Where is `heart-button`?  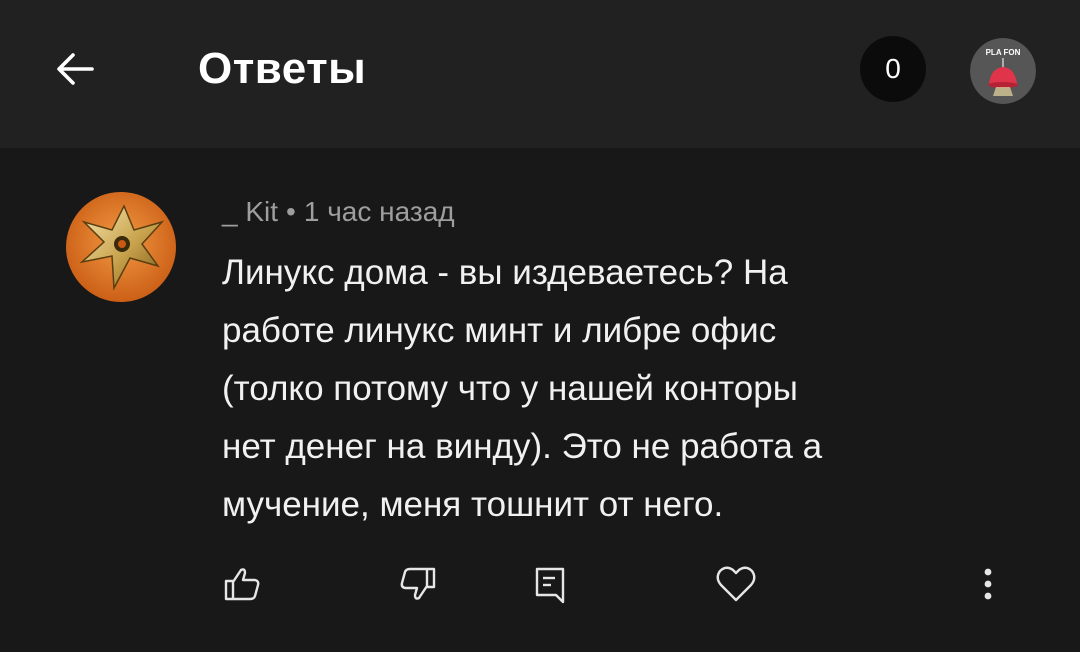
heart-button is located at coordinates (736, 584).